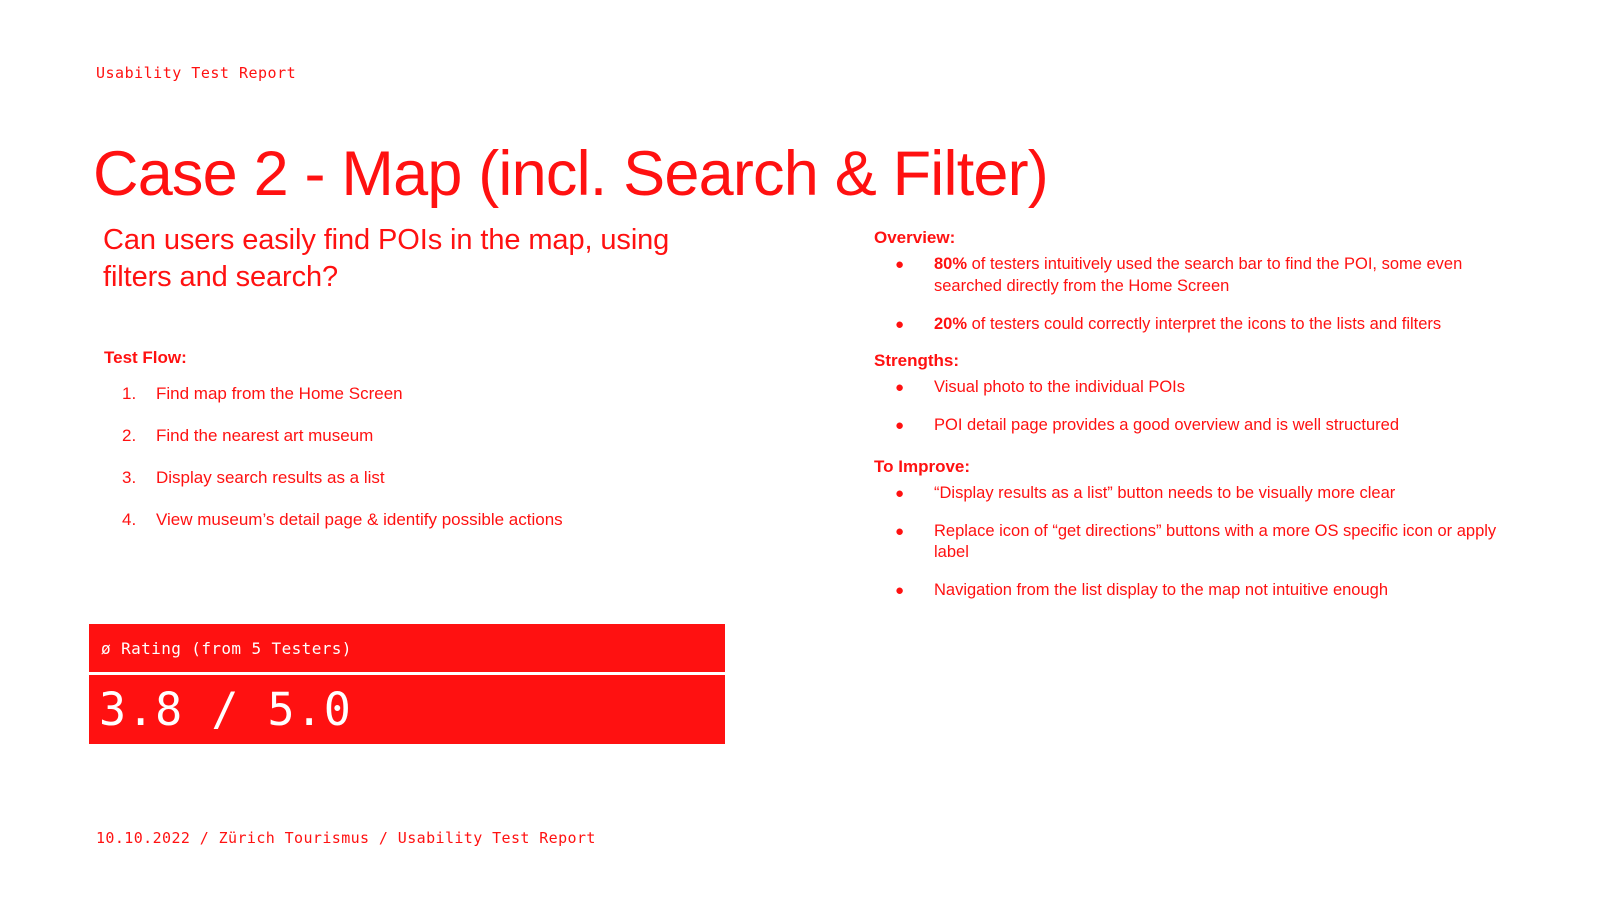  I want to click on stat-value: 20%, so click(951, 323).